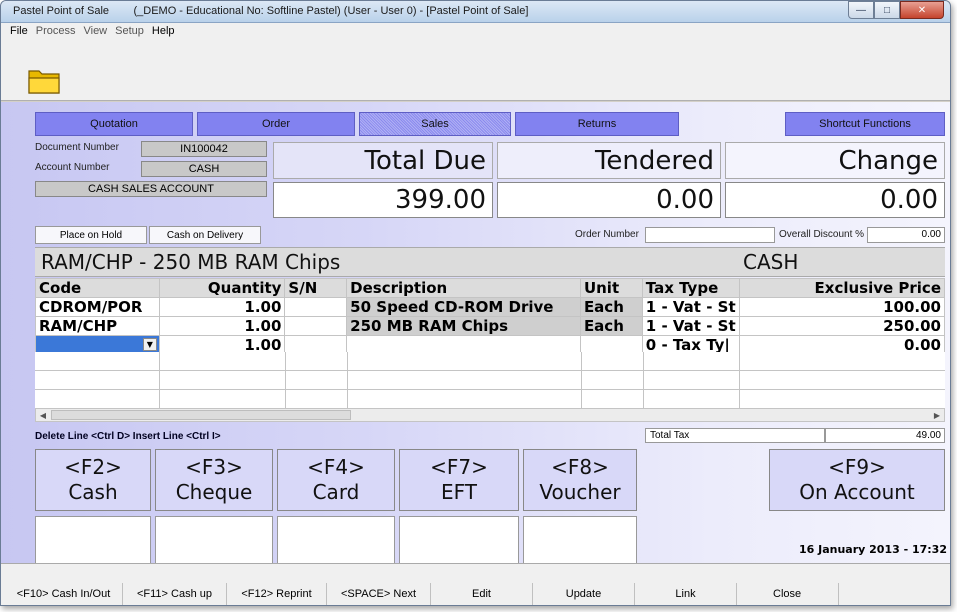 The height and width of the screenshot is (612, 957). I want to click on card-payment-button: <F4> Card, so click(336, 480).